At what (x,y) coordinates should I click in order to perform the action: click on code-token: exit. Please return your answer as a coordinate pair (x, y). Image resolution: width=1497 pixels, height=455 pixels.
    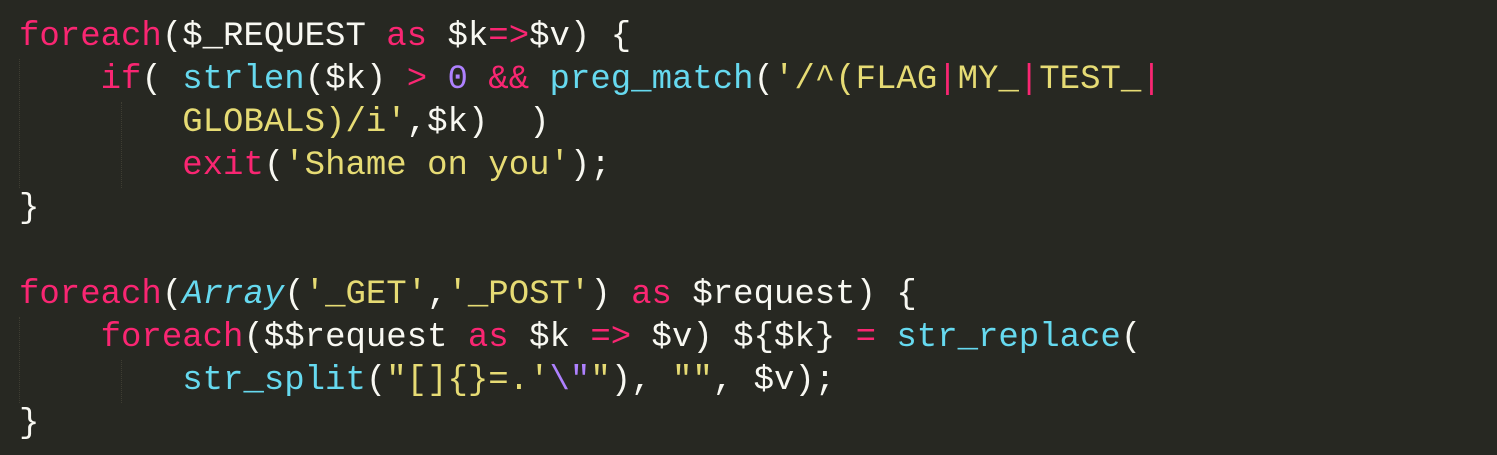
    Looking at the image, I should click on (223, 166).